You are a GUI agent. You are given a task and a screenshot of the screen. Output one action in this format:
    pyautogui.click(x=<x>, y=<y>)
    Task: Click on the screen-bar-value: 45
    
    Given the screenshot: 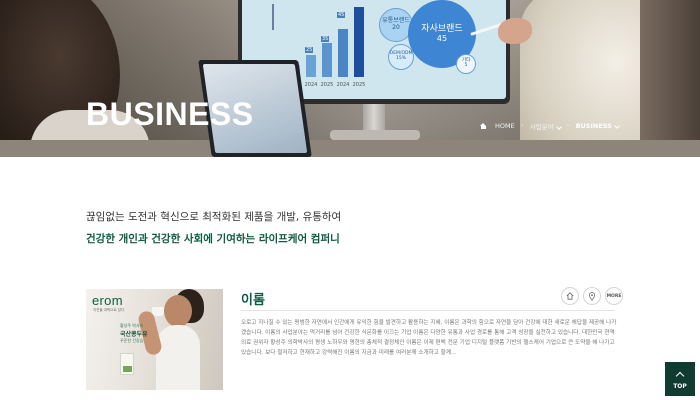 What is the action you would take?
    pyautogui.click(x=341, y=15)
    